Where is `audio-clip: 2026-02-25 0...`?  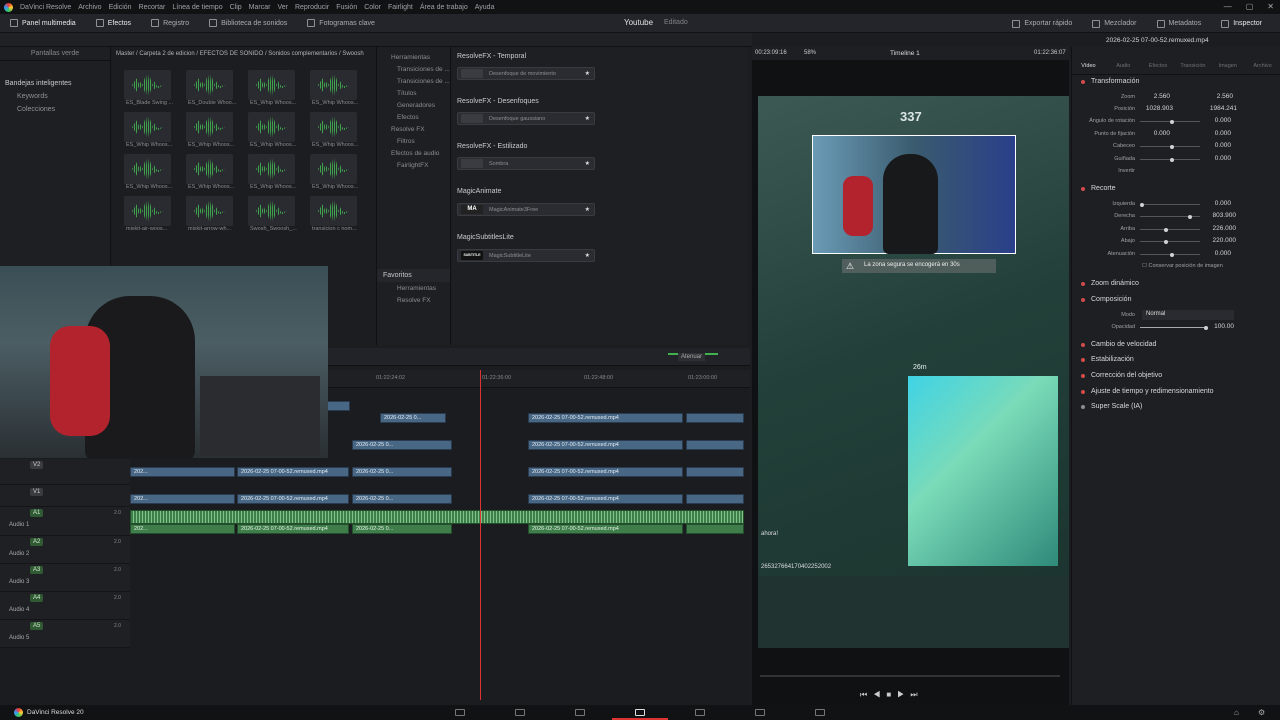
audio-clip: 2026-02-25 0... is located at coordinates (402, 529).